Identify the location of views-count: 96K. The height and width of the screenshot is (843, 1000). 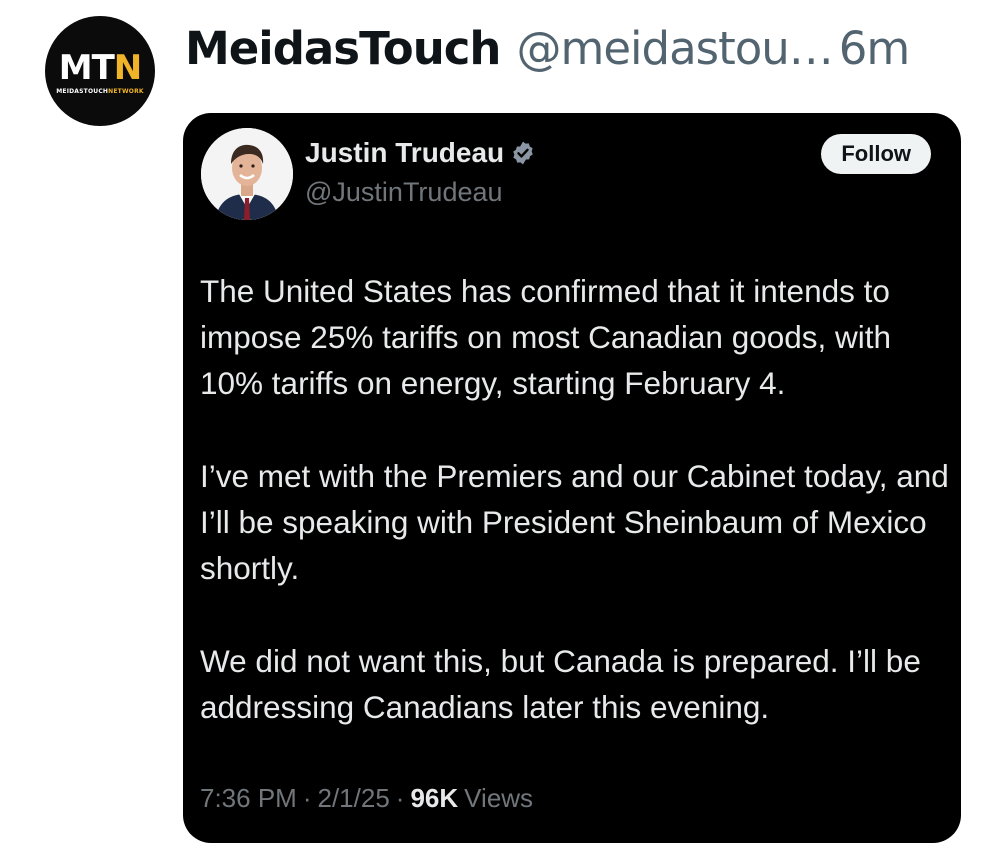
(434, 798).